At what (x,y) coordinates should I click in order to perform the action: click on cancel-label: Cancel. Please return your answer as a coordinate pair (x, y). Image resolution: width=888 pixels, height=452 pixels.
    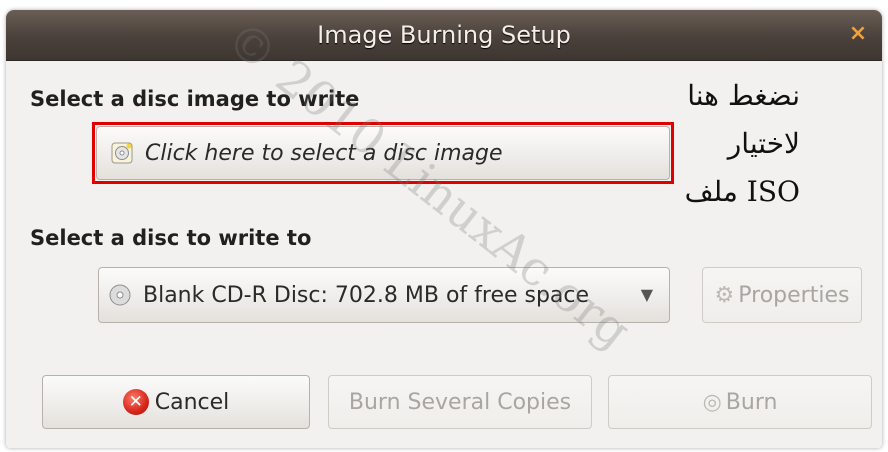
    Looking at the image, I should click on (192, 402).